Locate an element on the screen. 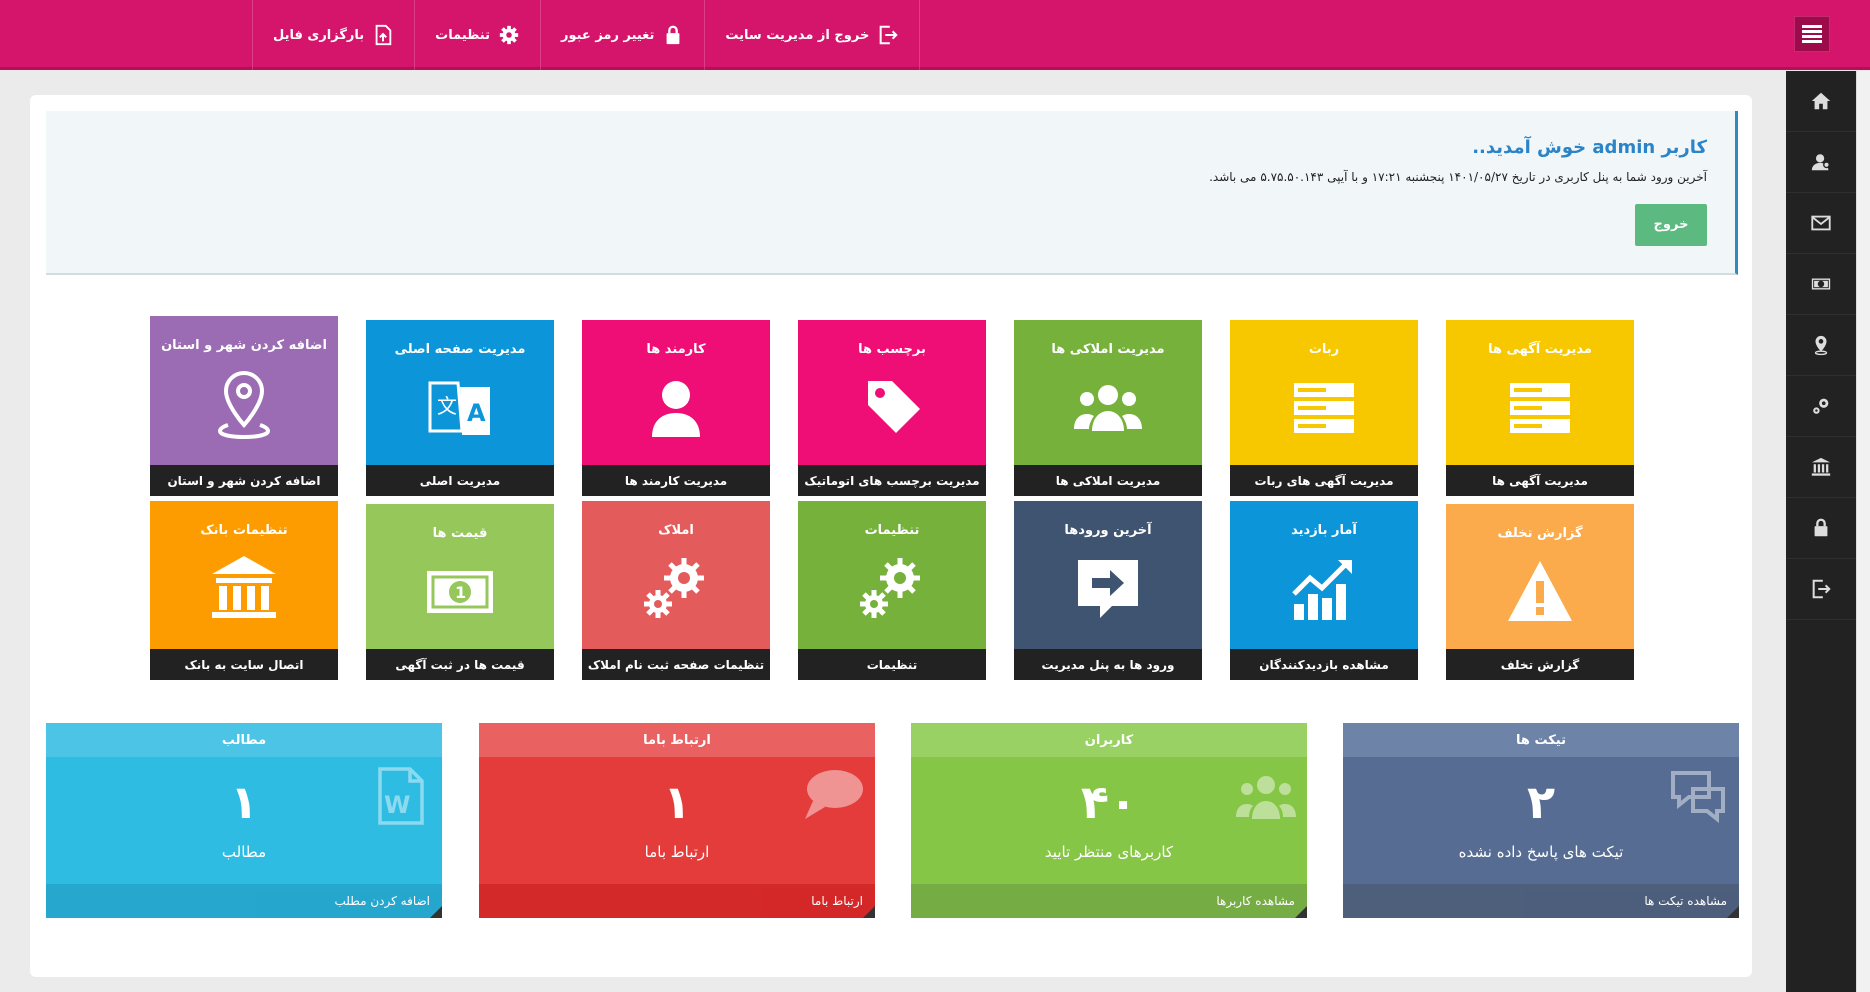 The width and height of the screenshot is (1870, 992). tile-top: تنظیمات is located at coordinates (892, 575).